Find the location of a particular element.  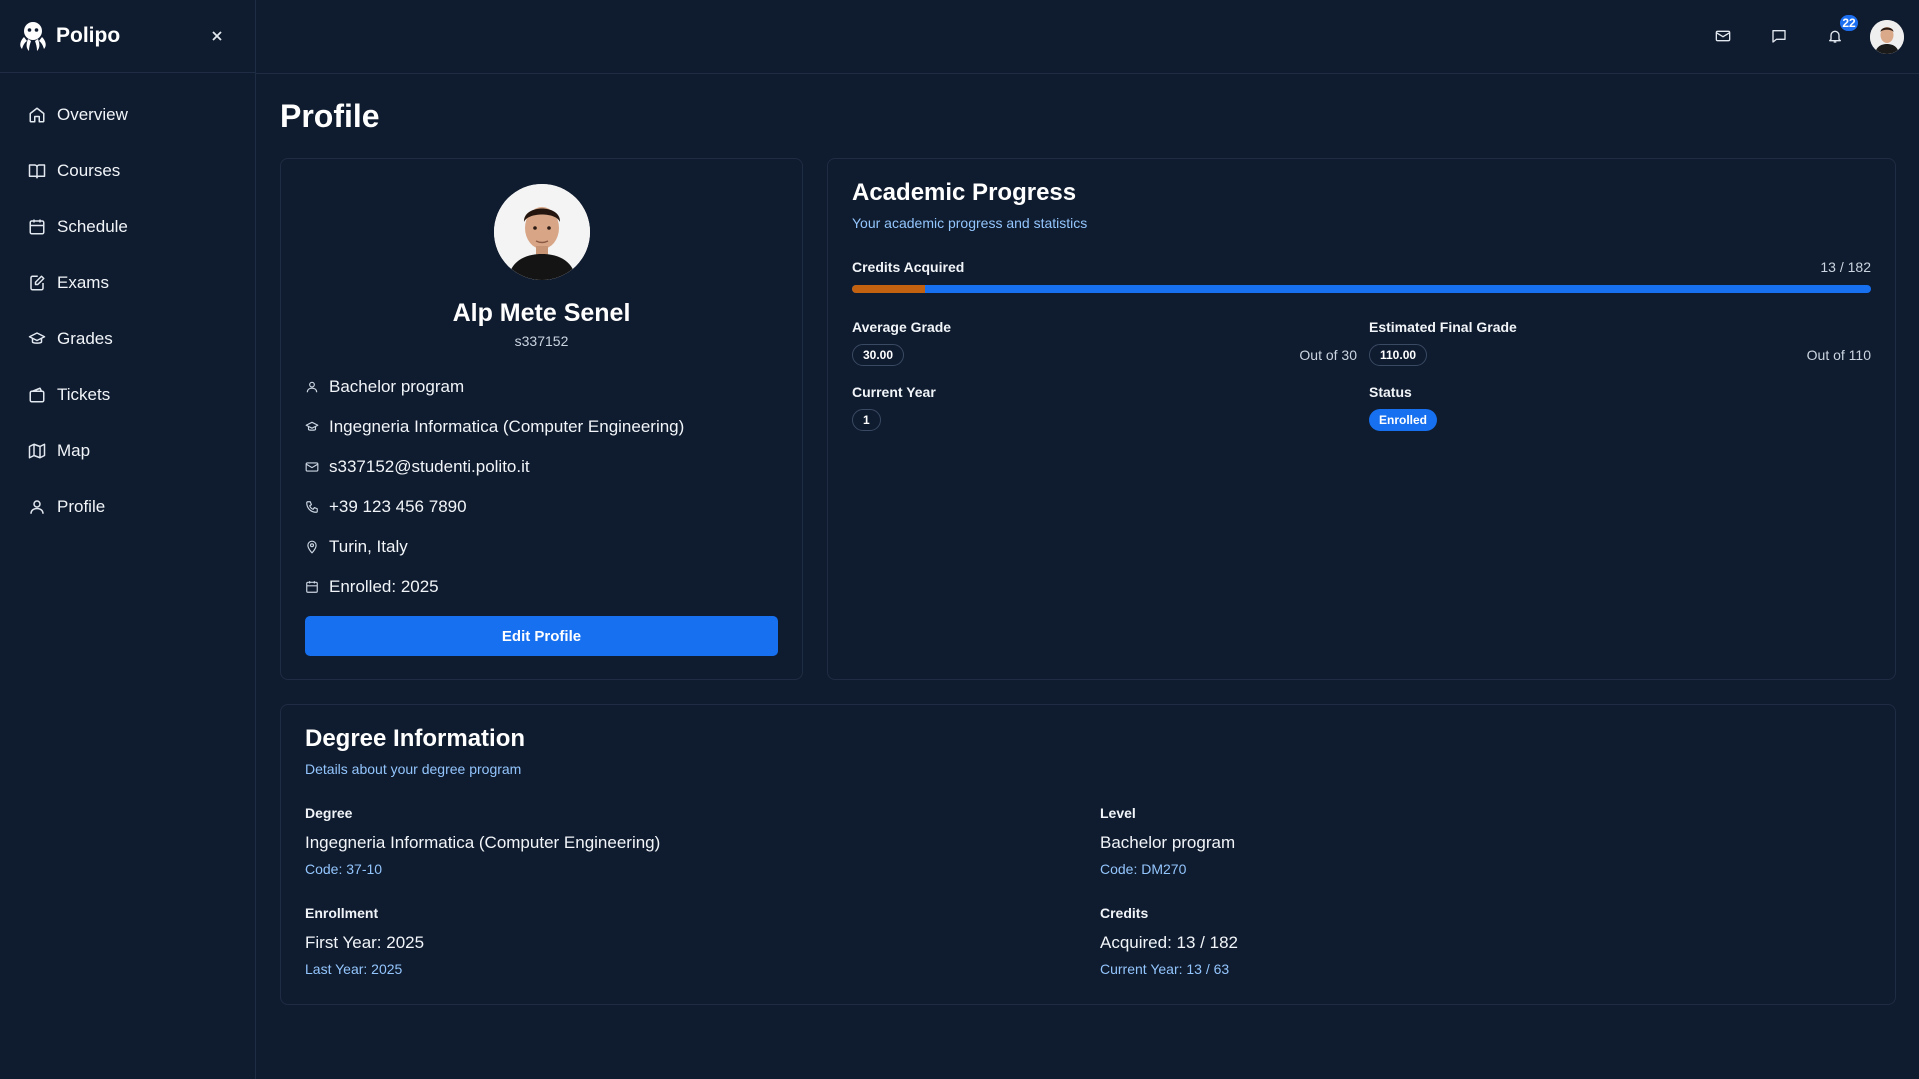

book-icon is located at coordinates (38, 171).